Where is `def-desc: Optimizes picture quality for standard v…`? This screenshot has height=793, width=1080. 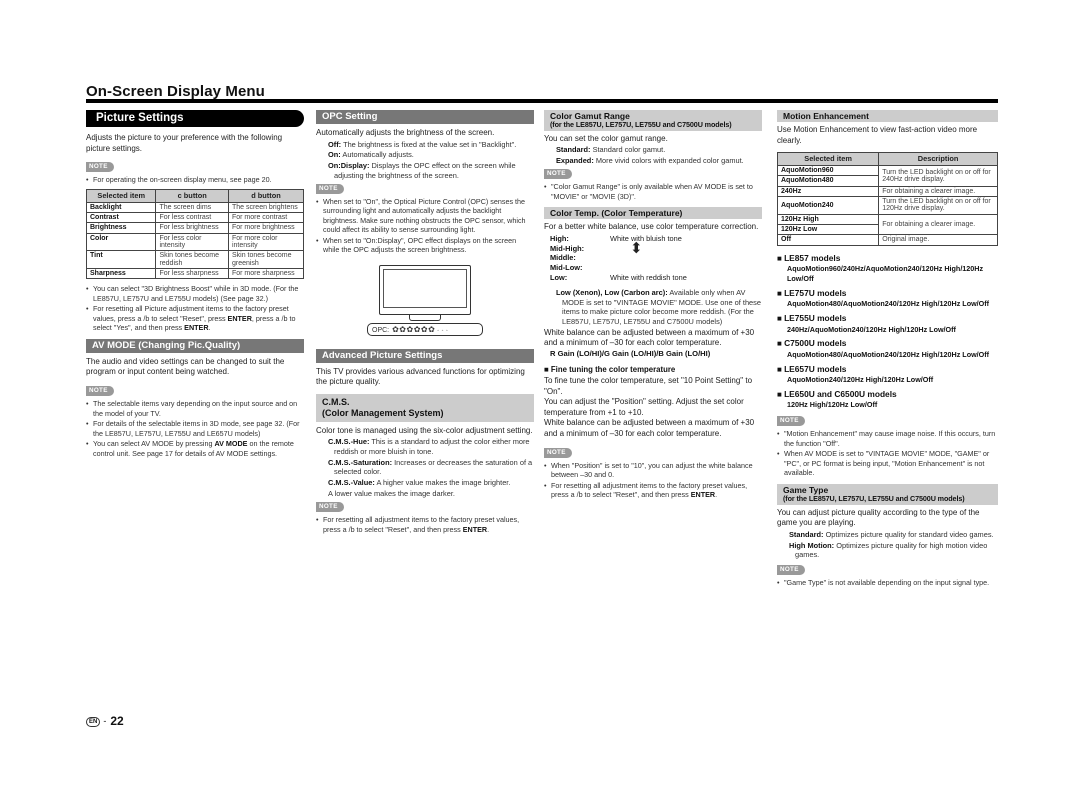
def-desc: Optimizes picture quality for standard v… is located at coordinates (909, 534).